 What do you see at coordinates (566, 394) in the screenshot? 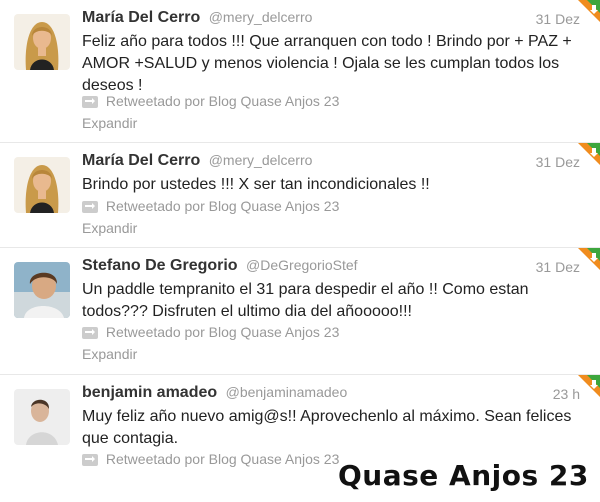
I see `timestamp: 23 h` at bounding box center [566, 394].